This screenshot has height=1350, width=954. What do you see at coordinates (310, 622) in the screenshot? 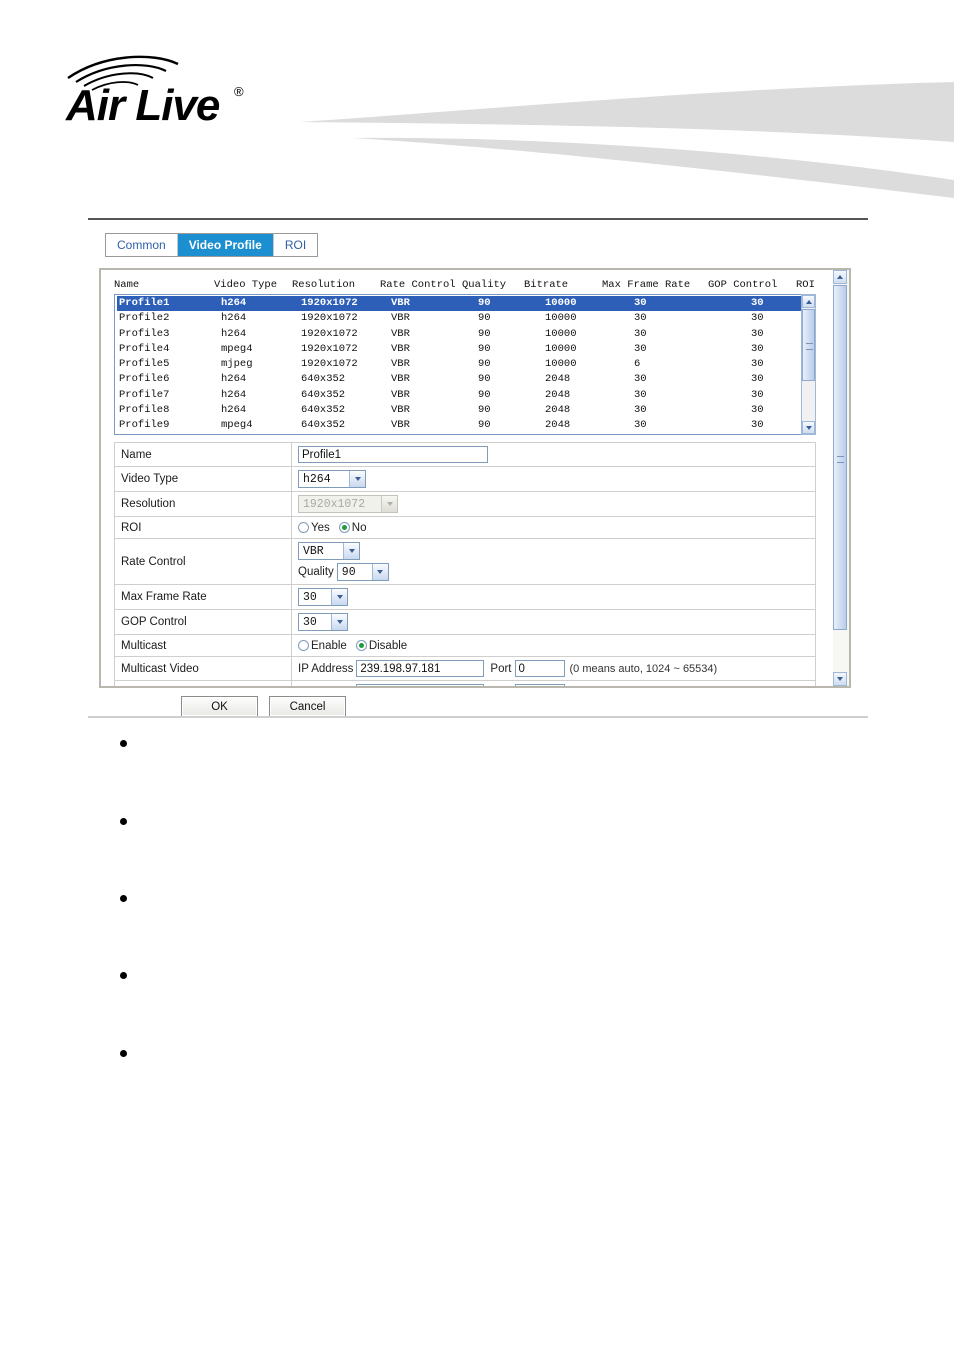
I see `gop-control-value: 30` at bounding box center [310, 622].